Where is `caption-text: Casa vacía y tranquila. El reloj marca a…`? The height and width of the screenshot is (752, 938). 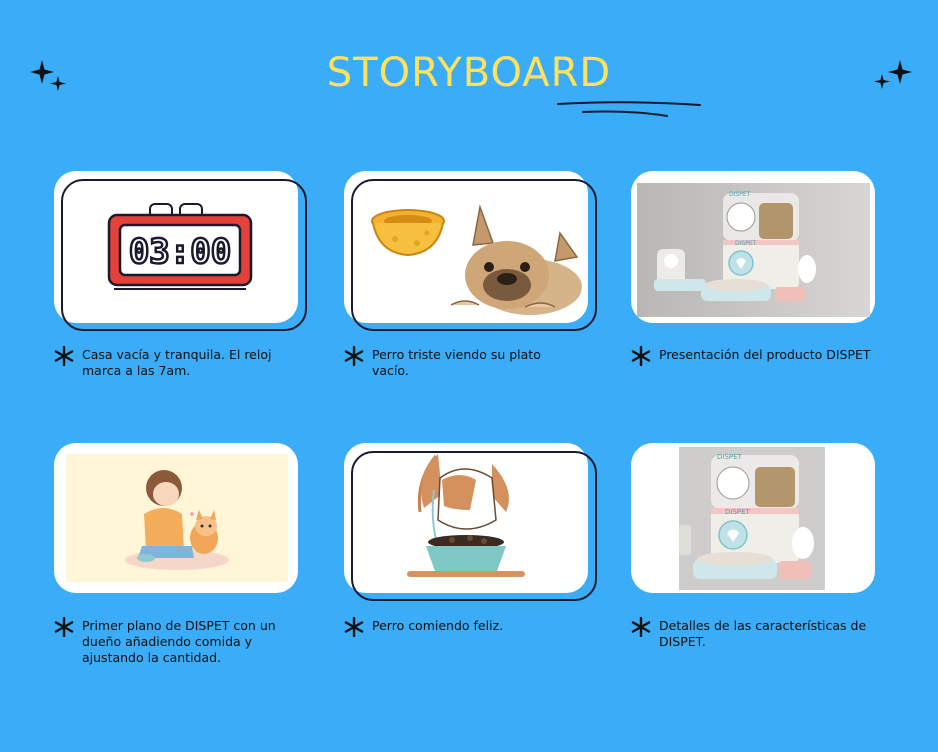
caption-text: Casa vacía y tranquila. El reloj marca a… is located at coordinates (177, 362).